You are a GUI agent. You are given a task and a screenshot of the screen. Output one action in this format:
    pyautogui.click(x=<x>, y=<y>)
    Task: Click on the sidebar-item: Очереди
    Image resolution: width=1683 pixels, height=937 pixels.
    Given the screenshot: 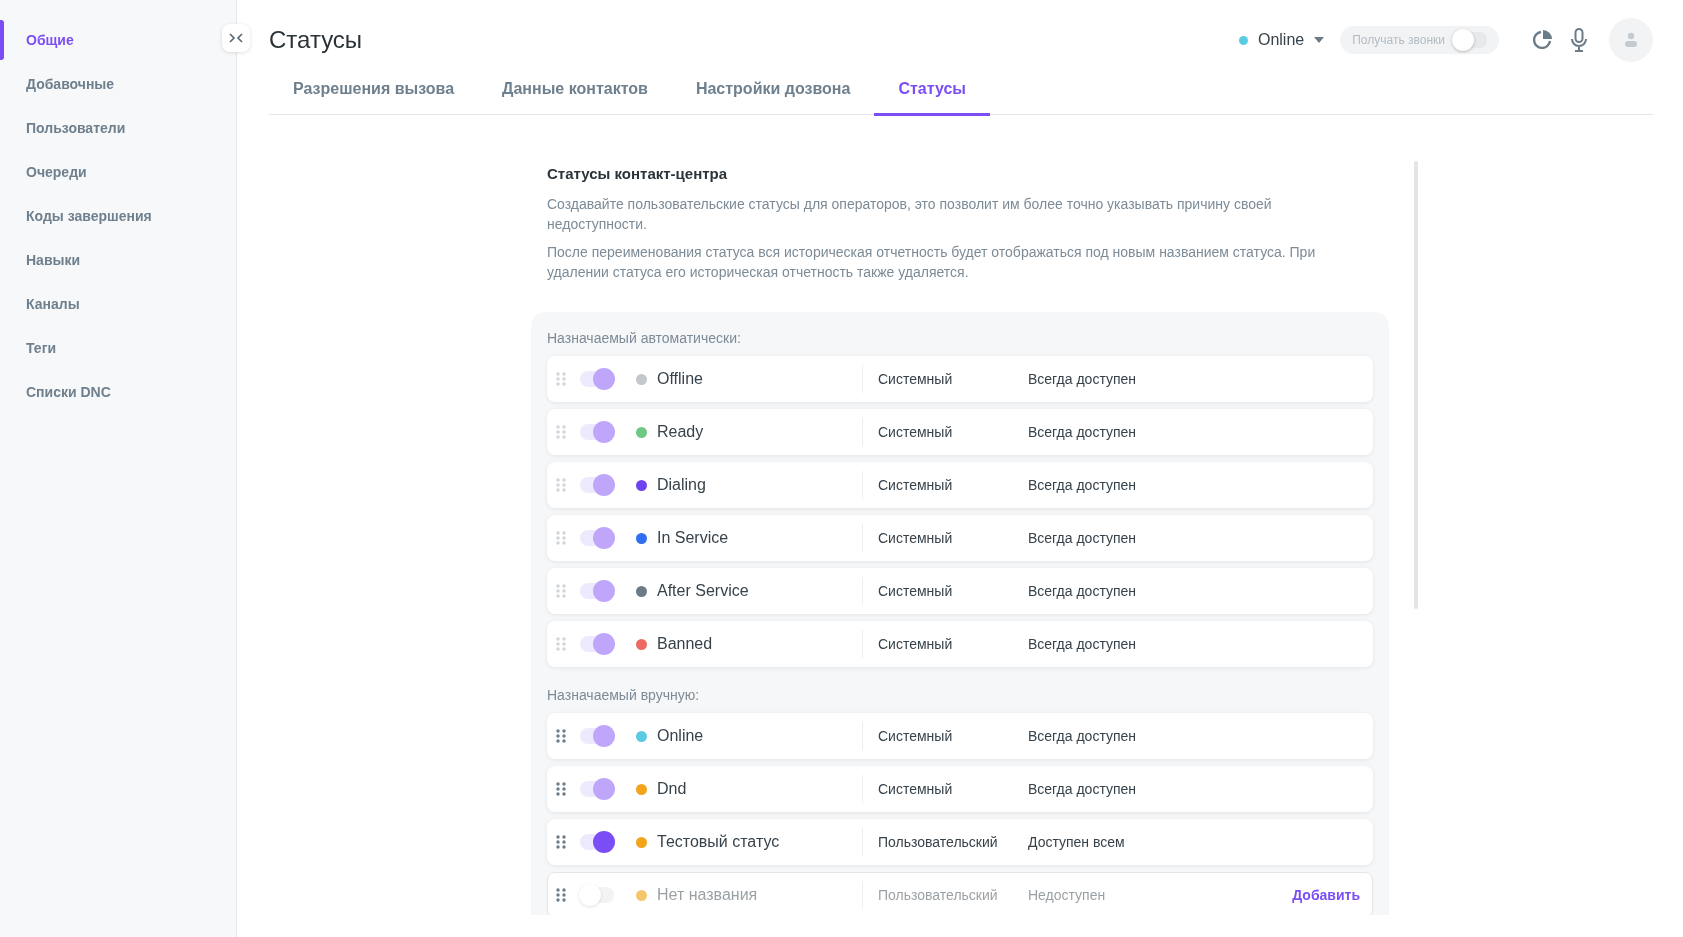 What is the action you would take?
    pyautogui.click(x=101, y=172)
    